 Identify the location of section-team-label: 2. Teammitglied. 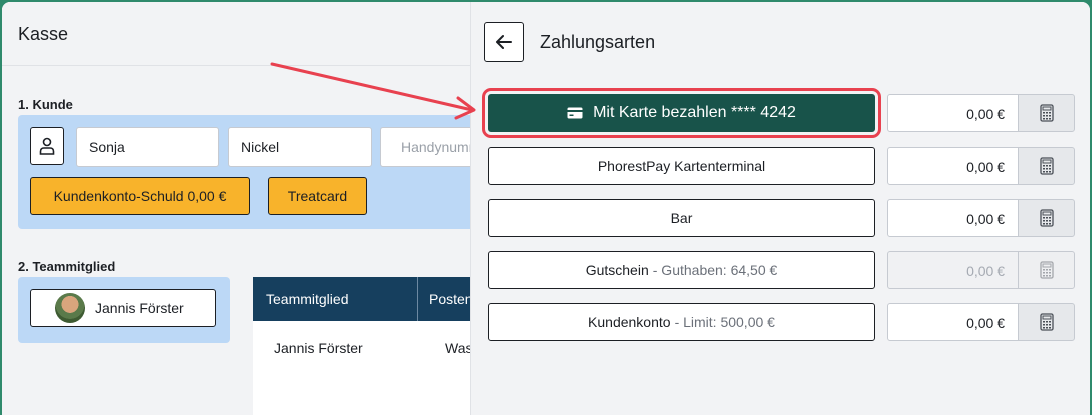
(67, 266).